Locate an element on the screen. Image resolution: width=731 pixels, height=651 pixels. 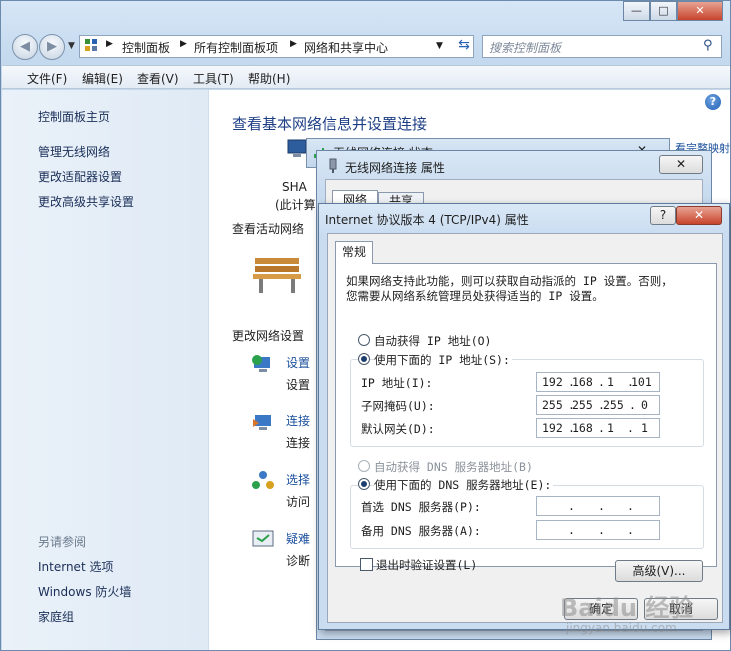
menu-edit: 编辑(E) is located at coordinates (102, 78).